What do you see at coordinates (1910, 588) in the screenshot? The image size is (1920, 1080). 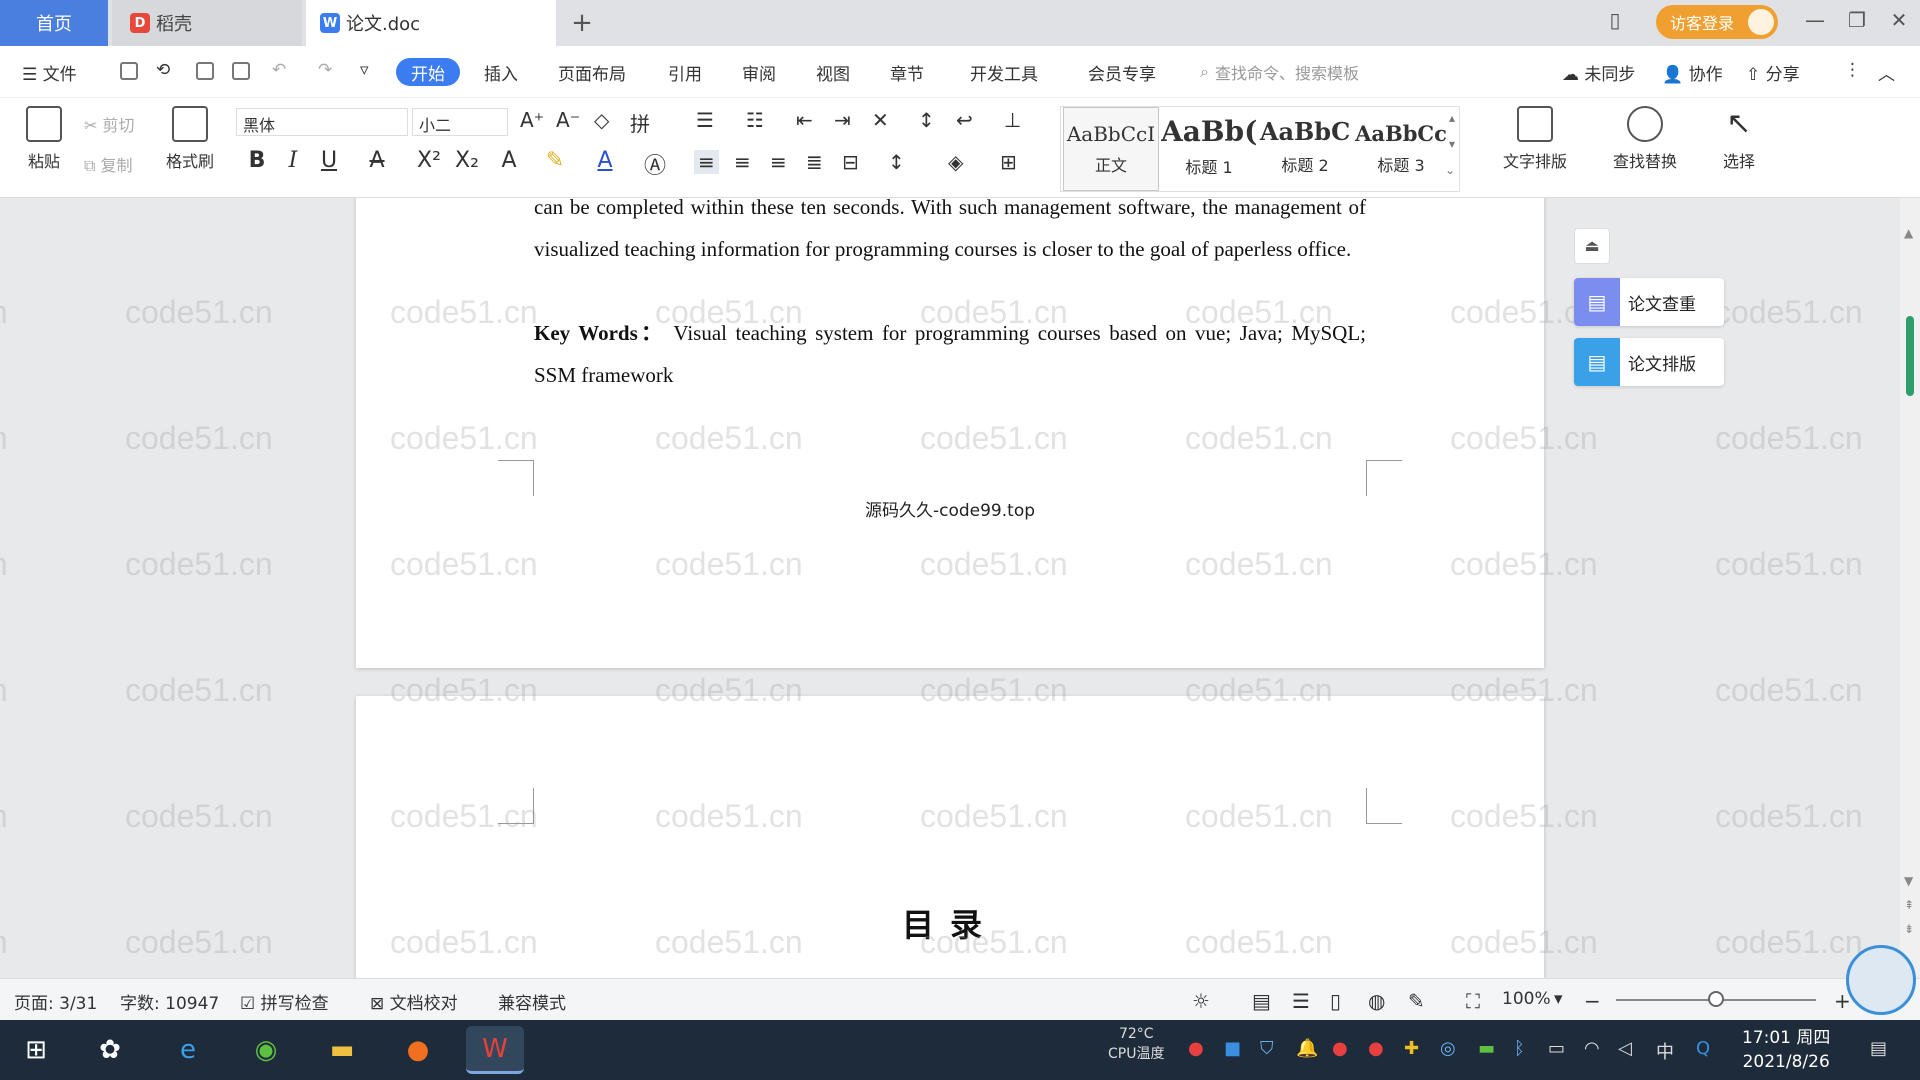 I see `vertical-scrollbar: ▲ ▼ ⇞ ⇟` at bounding box center [1910, 588].